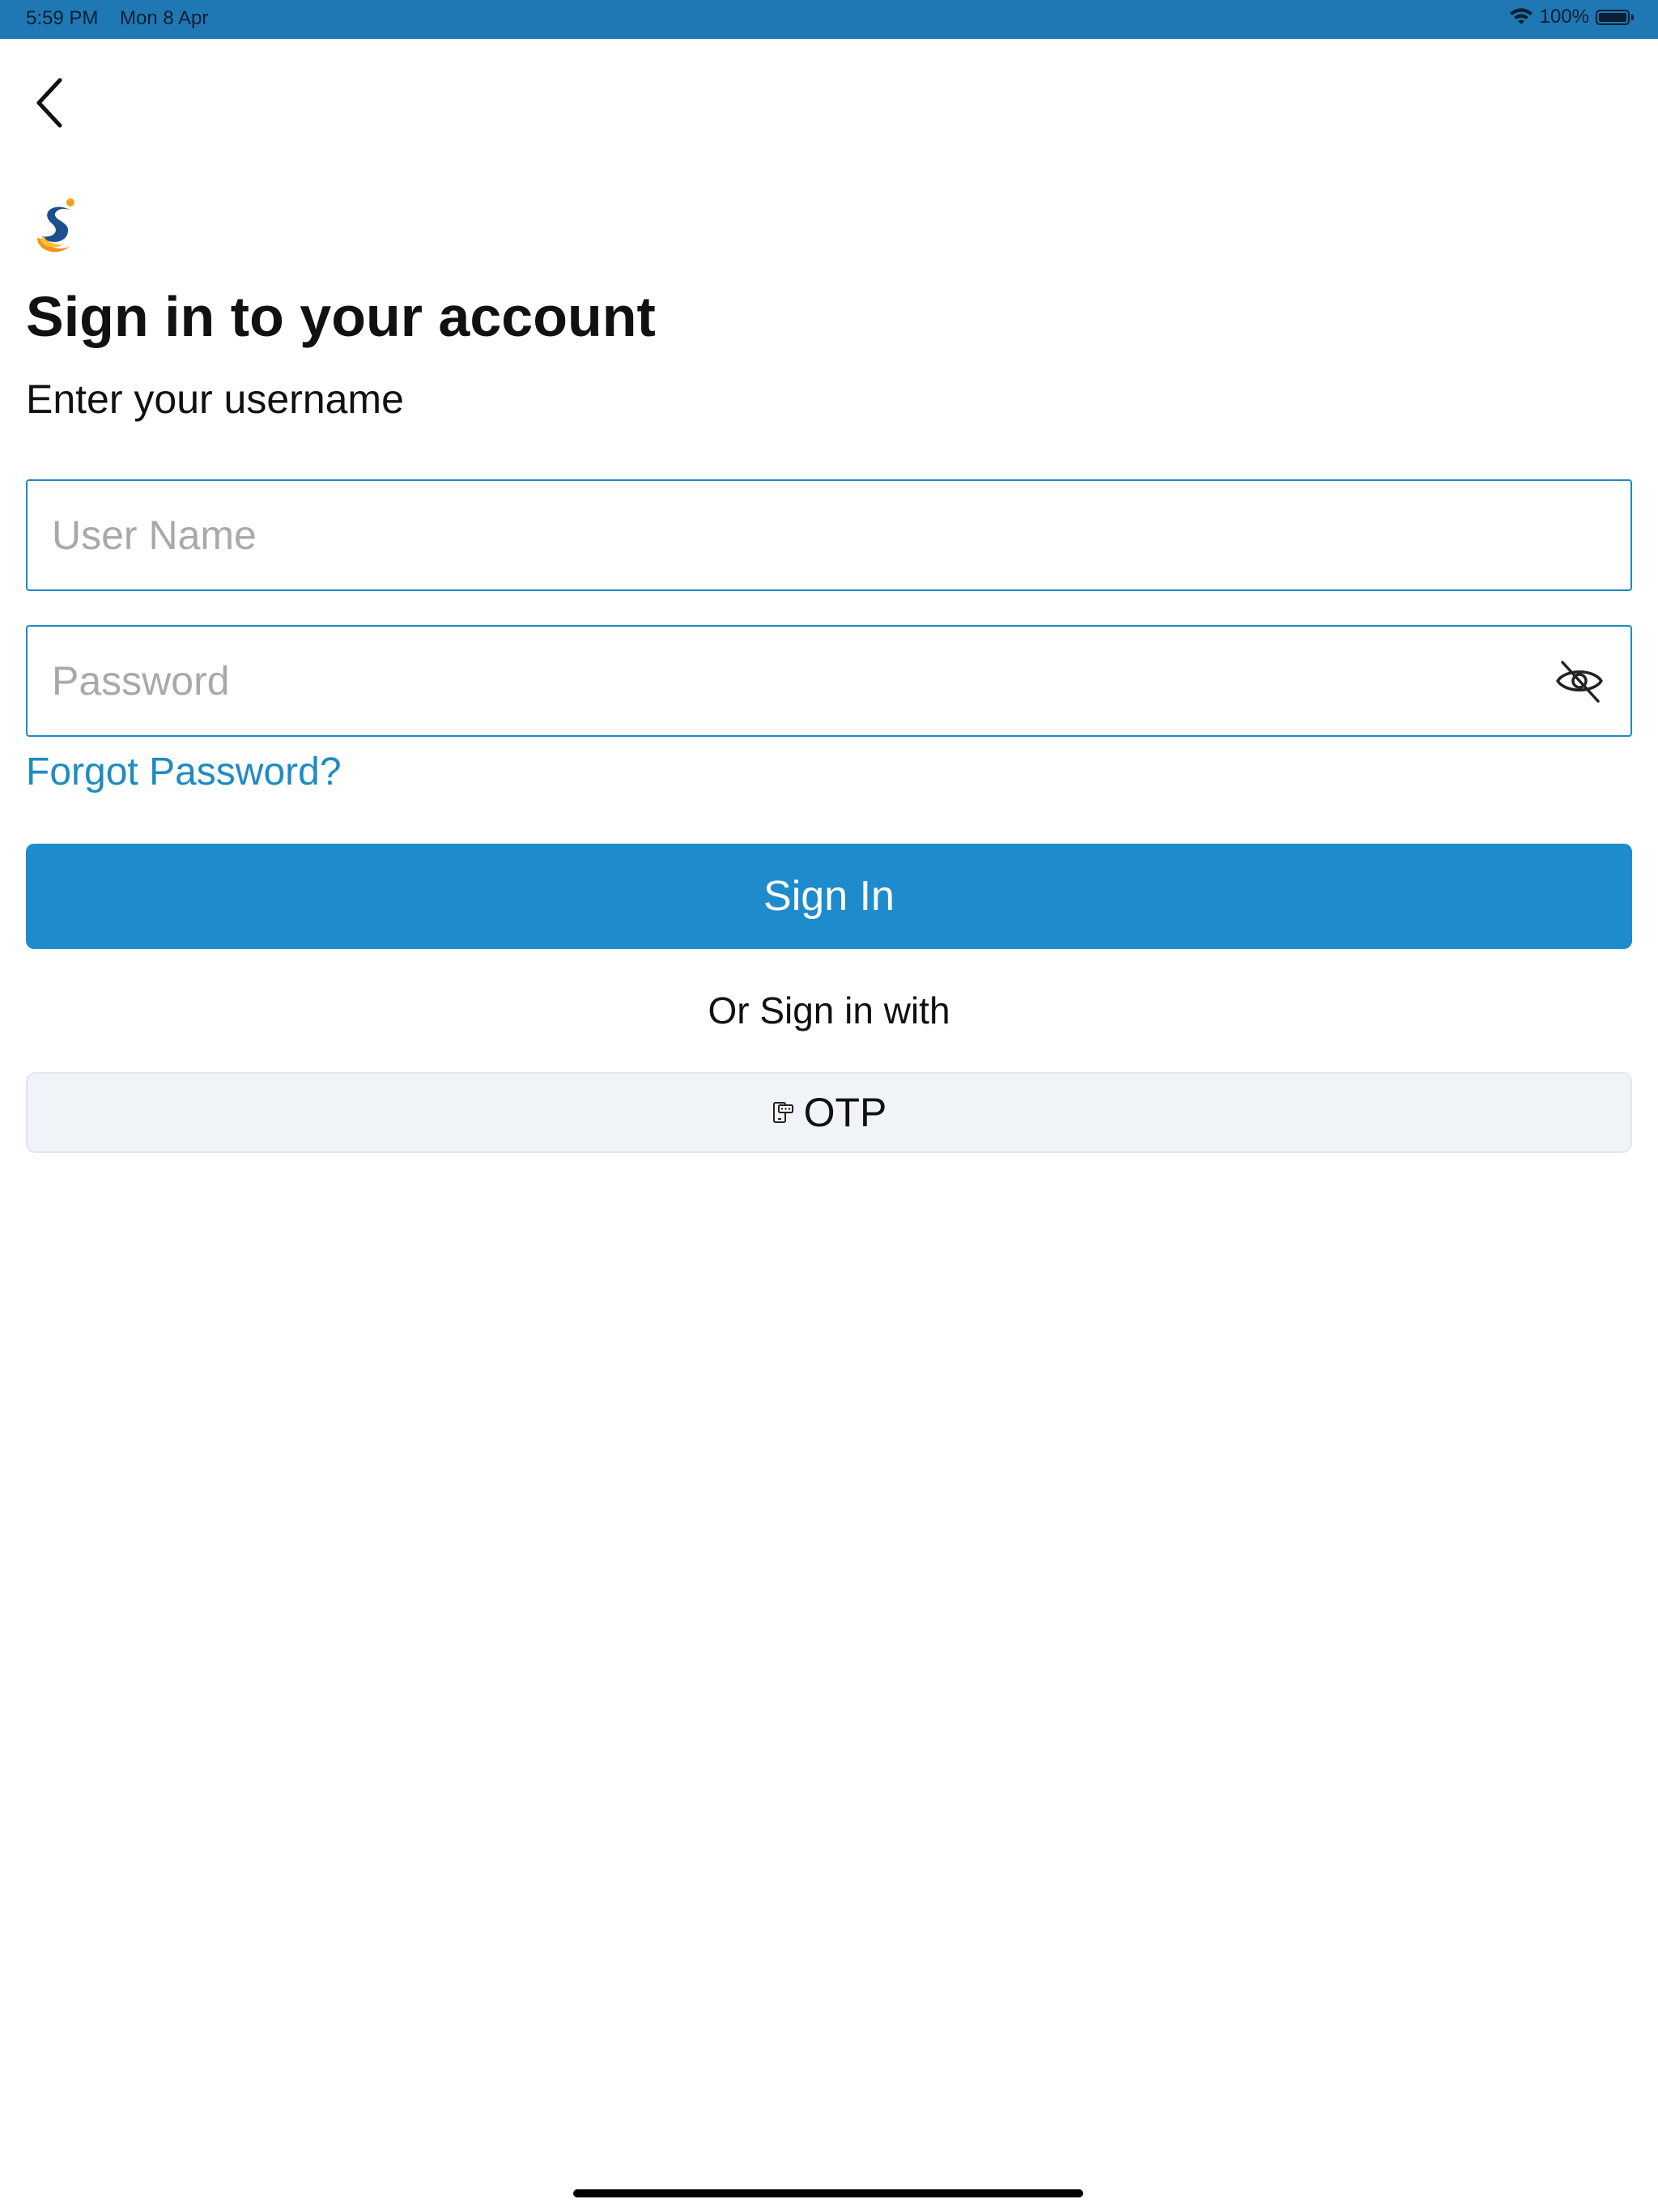 This screenshot has height=2212, width=1658. Describe the element at coordinates (341, 316) in the screenshot. I see `page-title: Sign in to your account` at that location.